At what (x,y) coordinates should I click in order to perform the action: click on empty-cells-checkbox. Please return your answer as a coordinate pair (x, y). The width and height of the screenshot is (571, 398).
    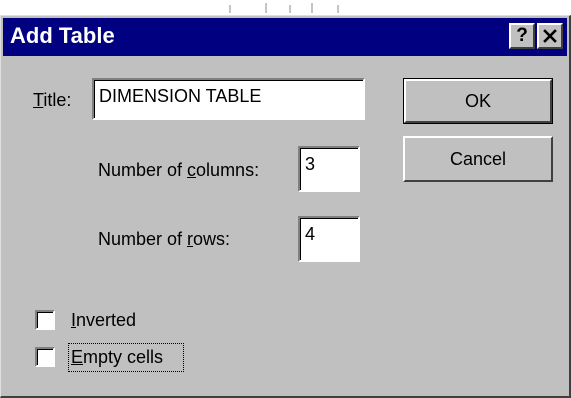
    Looking at the image, I should click on (45, 357).